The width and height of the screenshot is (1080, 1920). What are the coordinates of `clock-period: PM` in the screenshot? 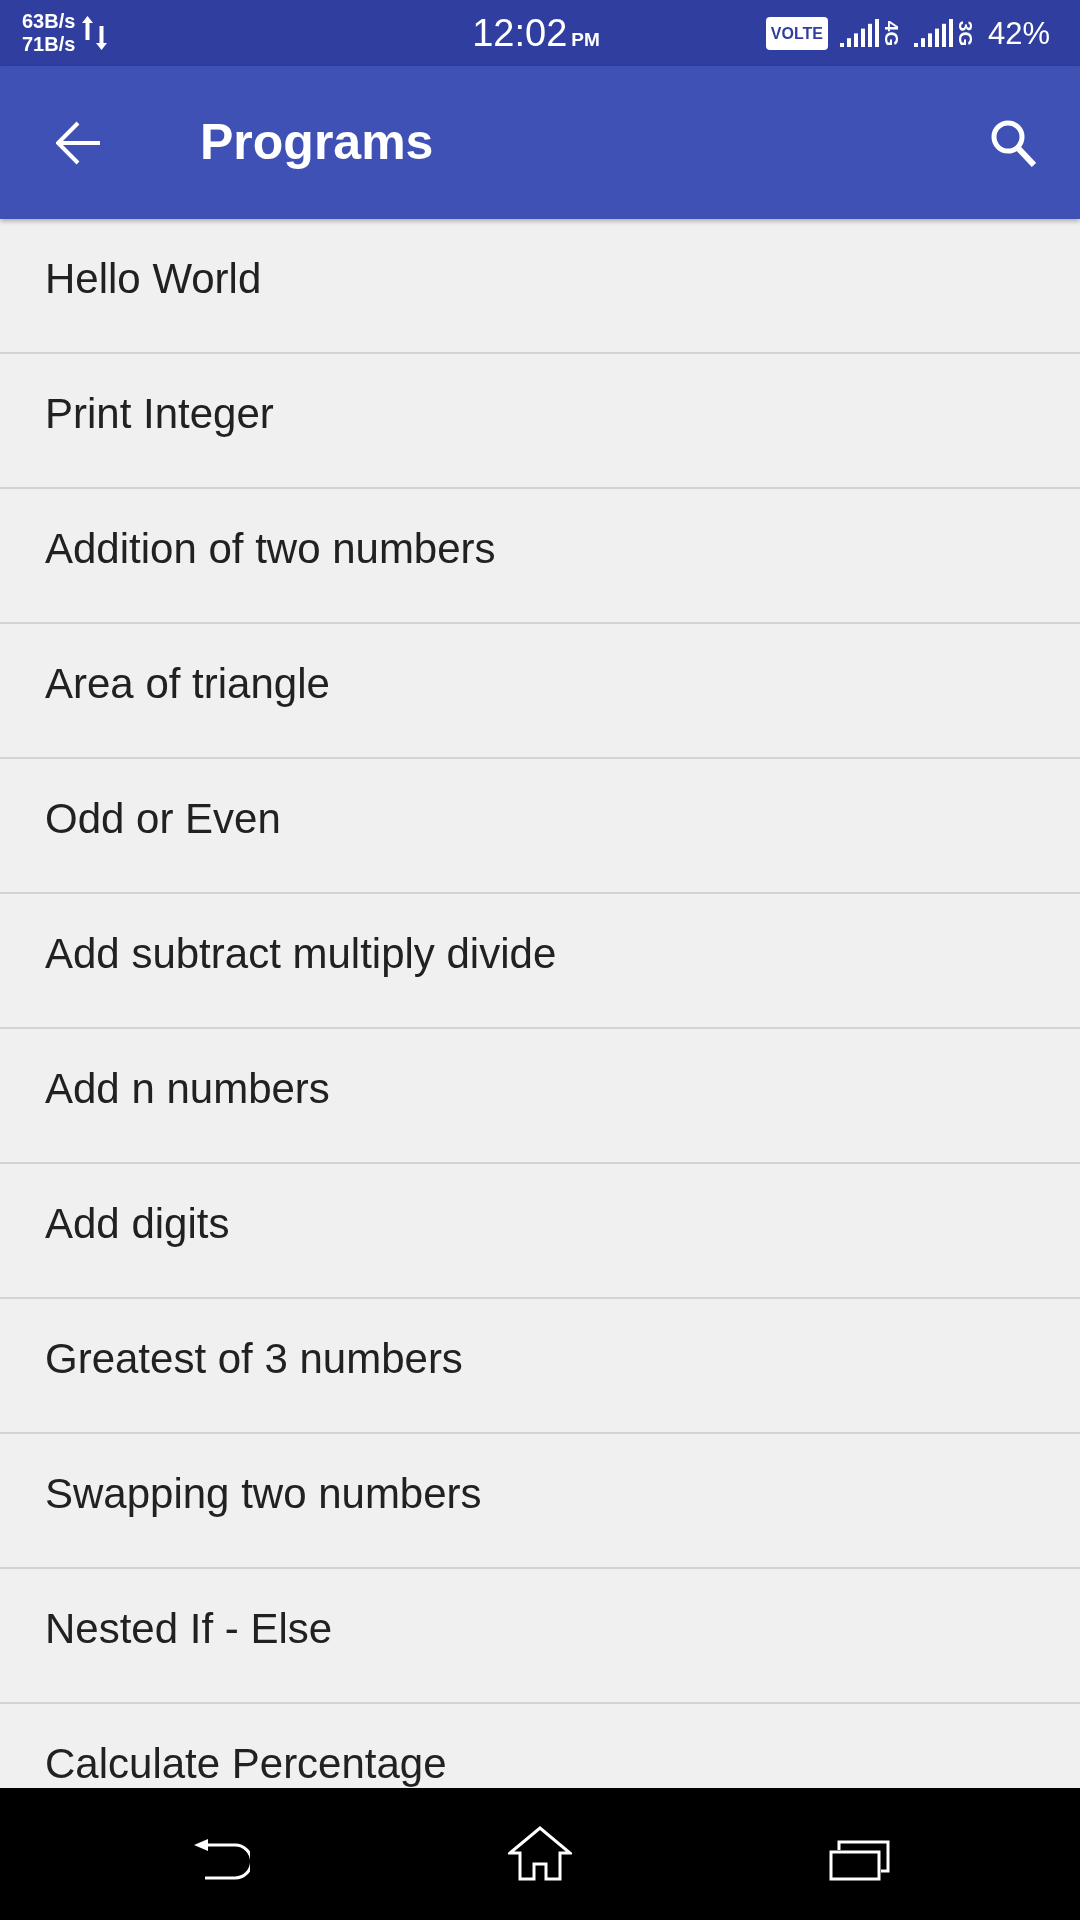 It's located at (585, 39).